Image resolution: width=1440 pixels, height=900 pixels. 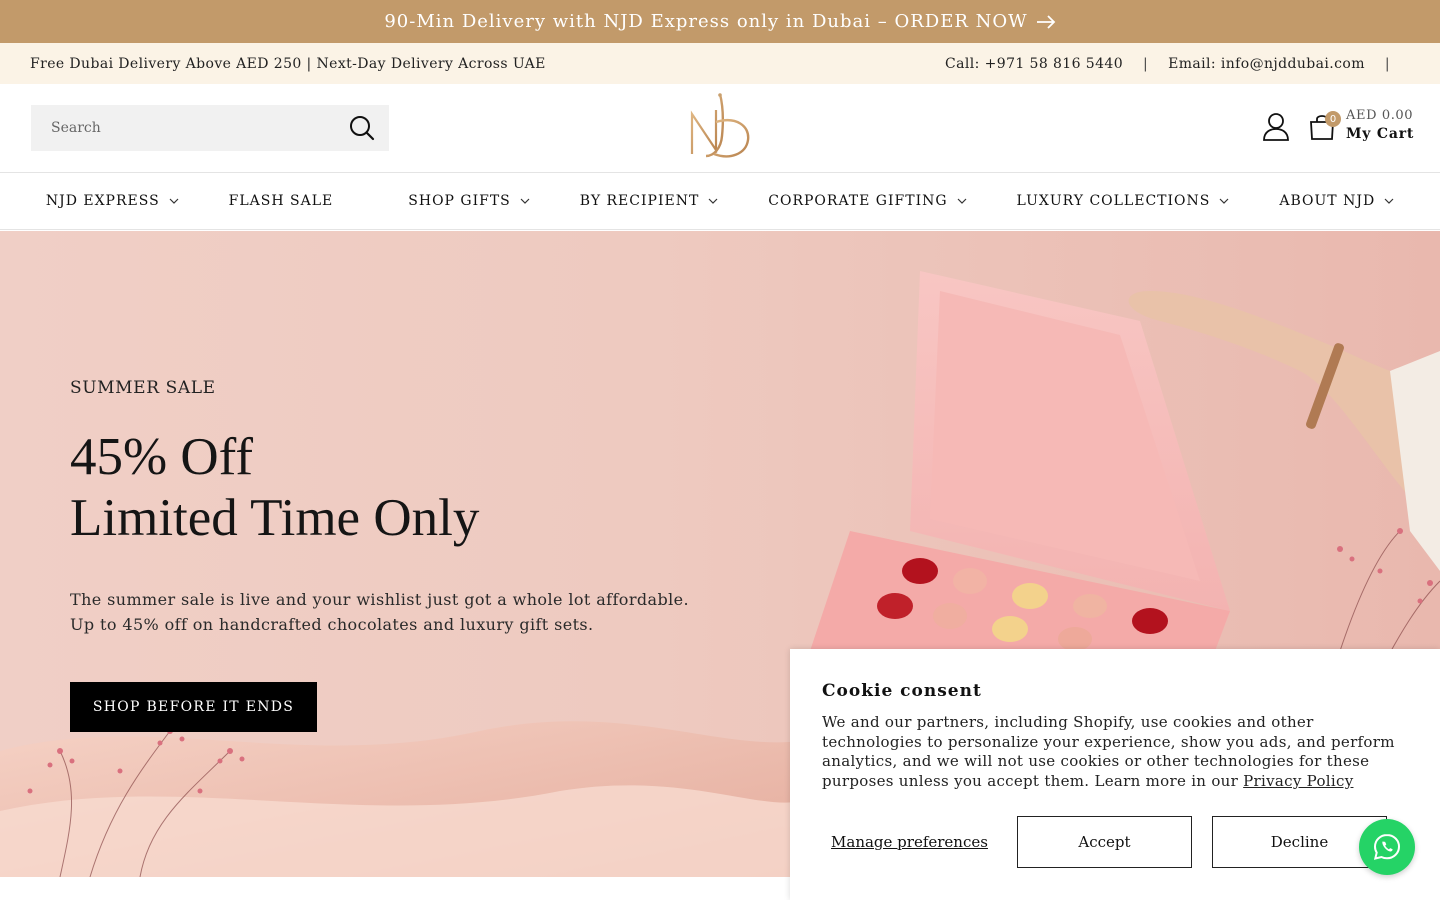 I want to click on manage-preferences-button: Manage preferences, so click(x=909, y=842).